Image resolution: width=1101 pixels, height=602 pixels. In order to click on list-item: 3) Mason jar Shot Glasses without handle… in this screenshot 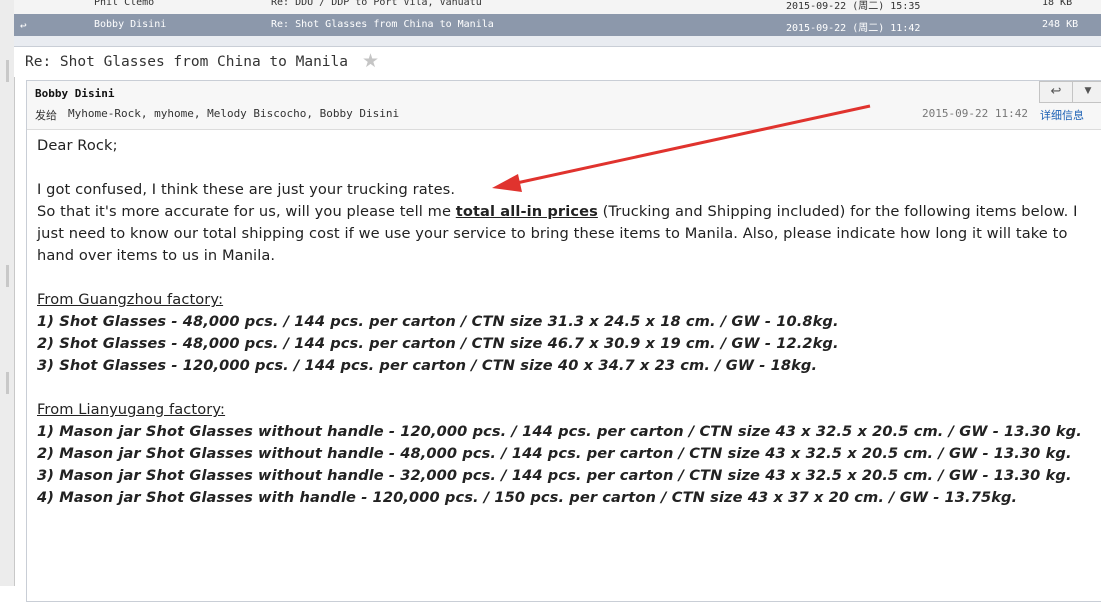, I will do `click(554, 475)`.